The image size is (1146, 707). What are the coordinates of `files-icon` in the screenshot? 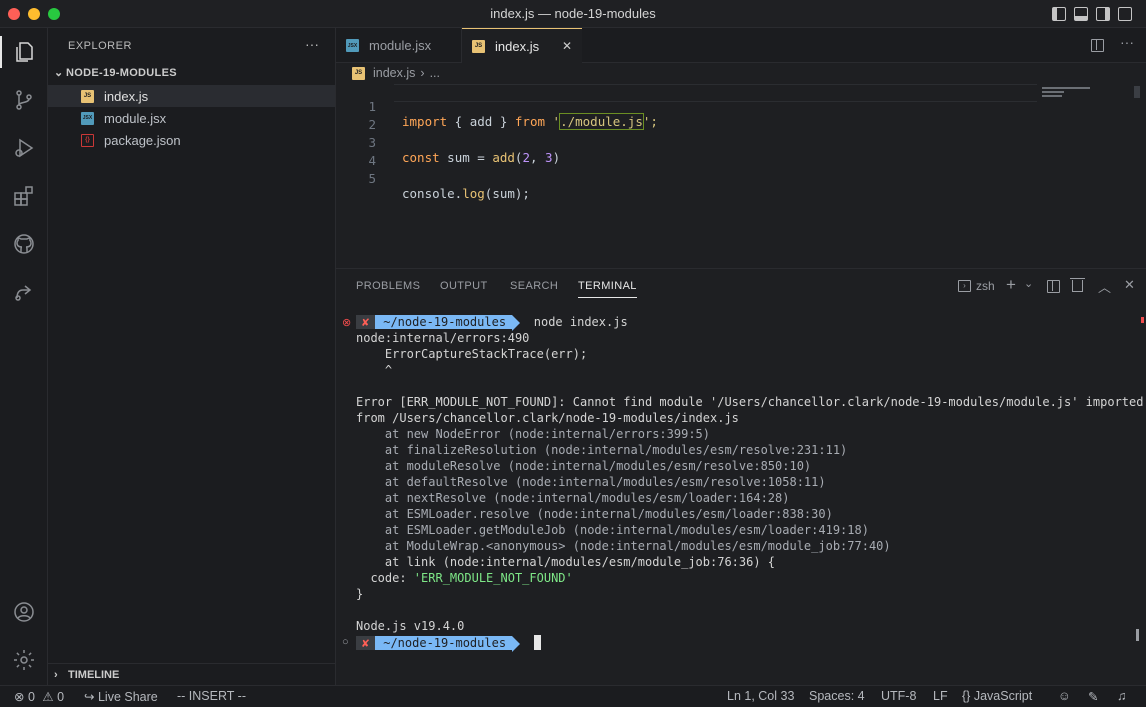 It's located at (24, 52).